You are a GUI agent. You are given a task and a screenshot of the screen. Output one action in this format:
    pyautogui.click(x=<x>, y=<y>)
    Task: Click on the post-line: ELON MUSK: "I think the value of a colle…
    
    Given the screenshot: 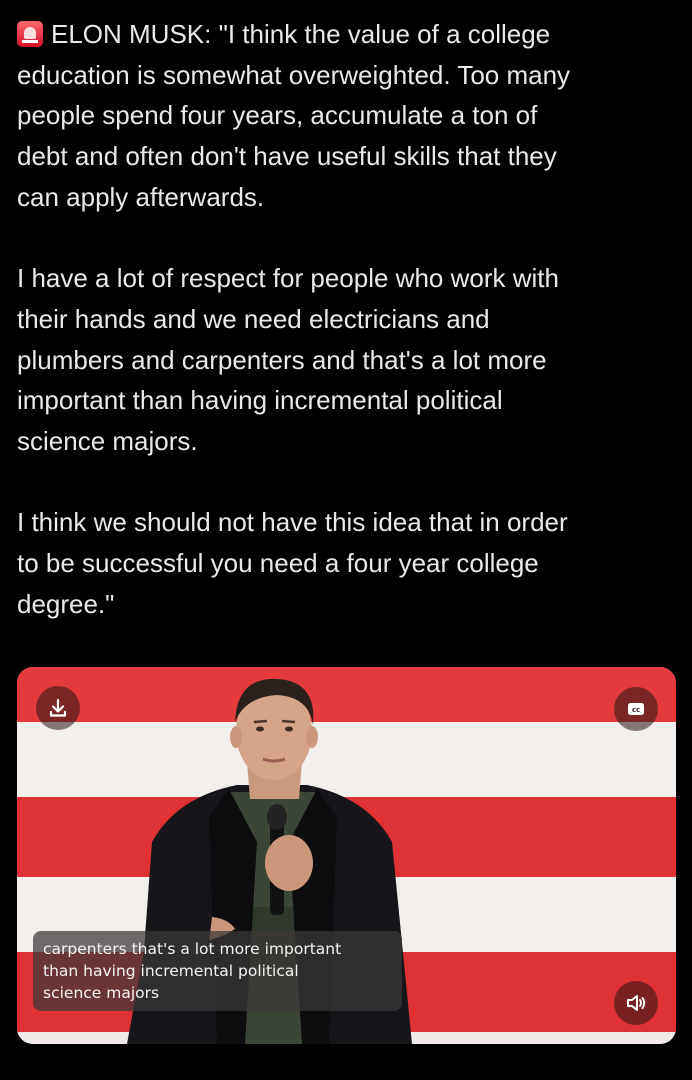 What is the action you would take?
    pyautogui.click(x=301, y=34)
    